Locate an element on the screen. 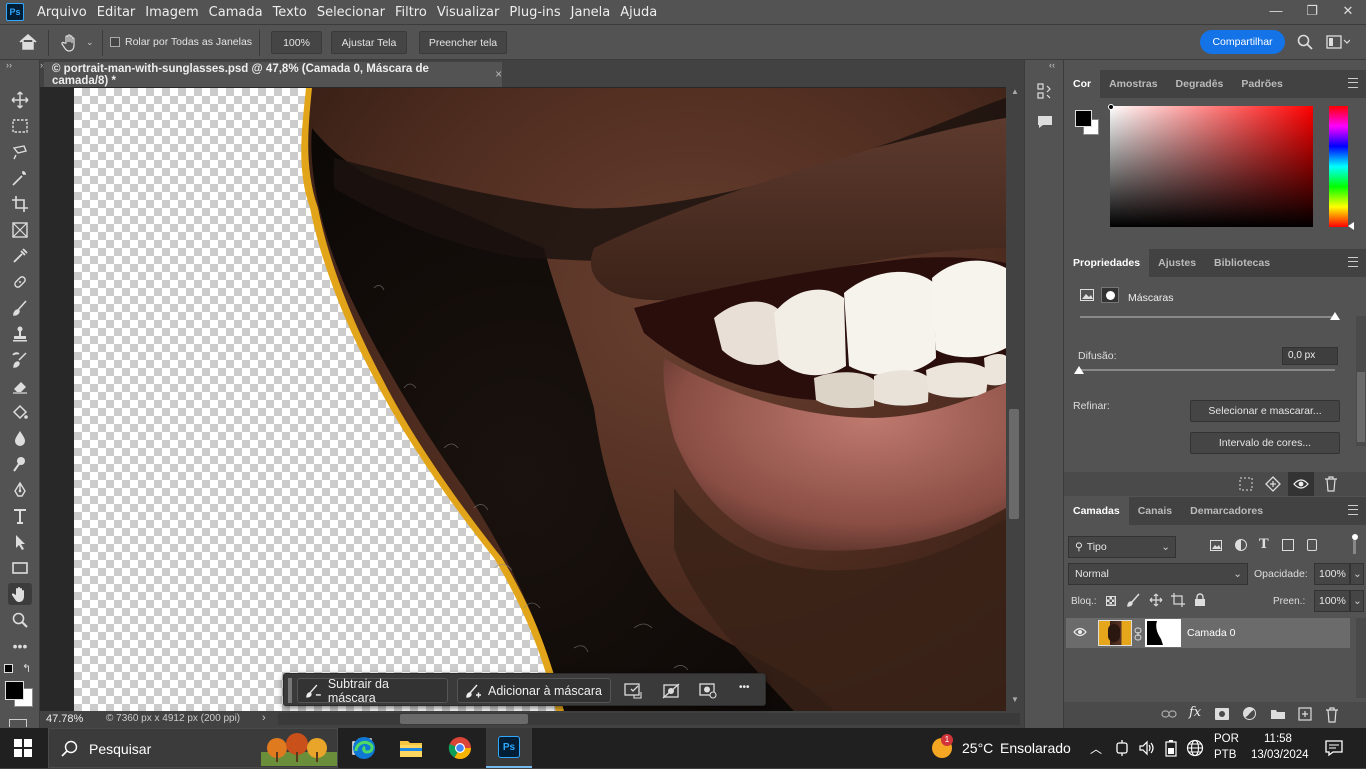 The image size is (1366, 769). tab-padroes: Padrões is located at coordinates (1261, 84).